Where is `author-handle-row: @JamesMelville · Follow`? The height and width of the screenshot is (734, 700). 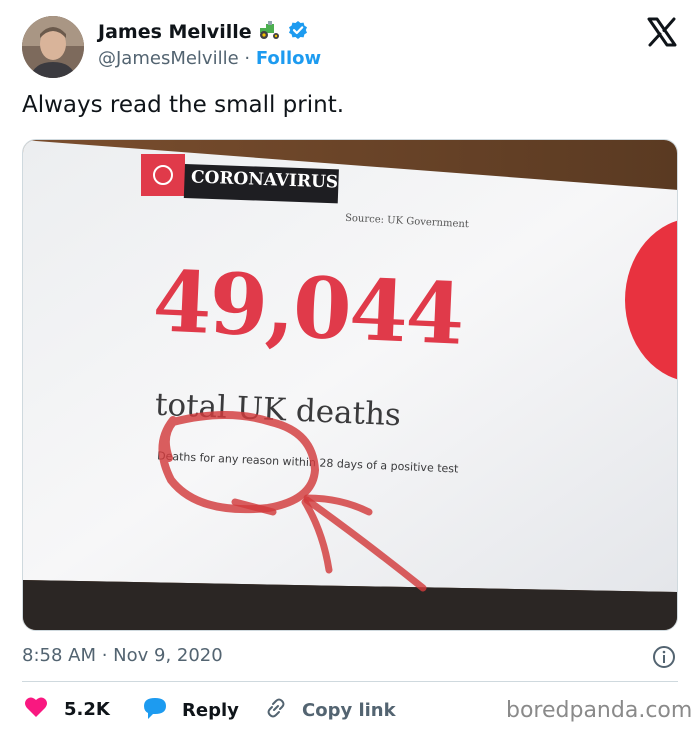 author-handle-row: @JamesMelville · Follow is located at coordinates (209, 58).